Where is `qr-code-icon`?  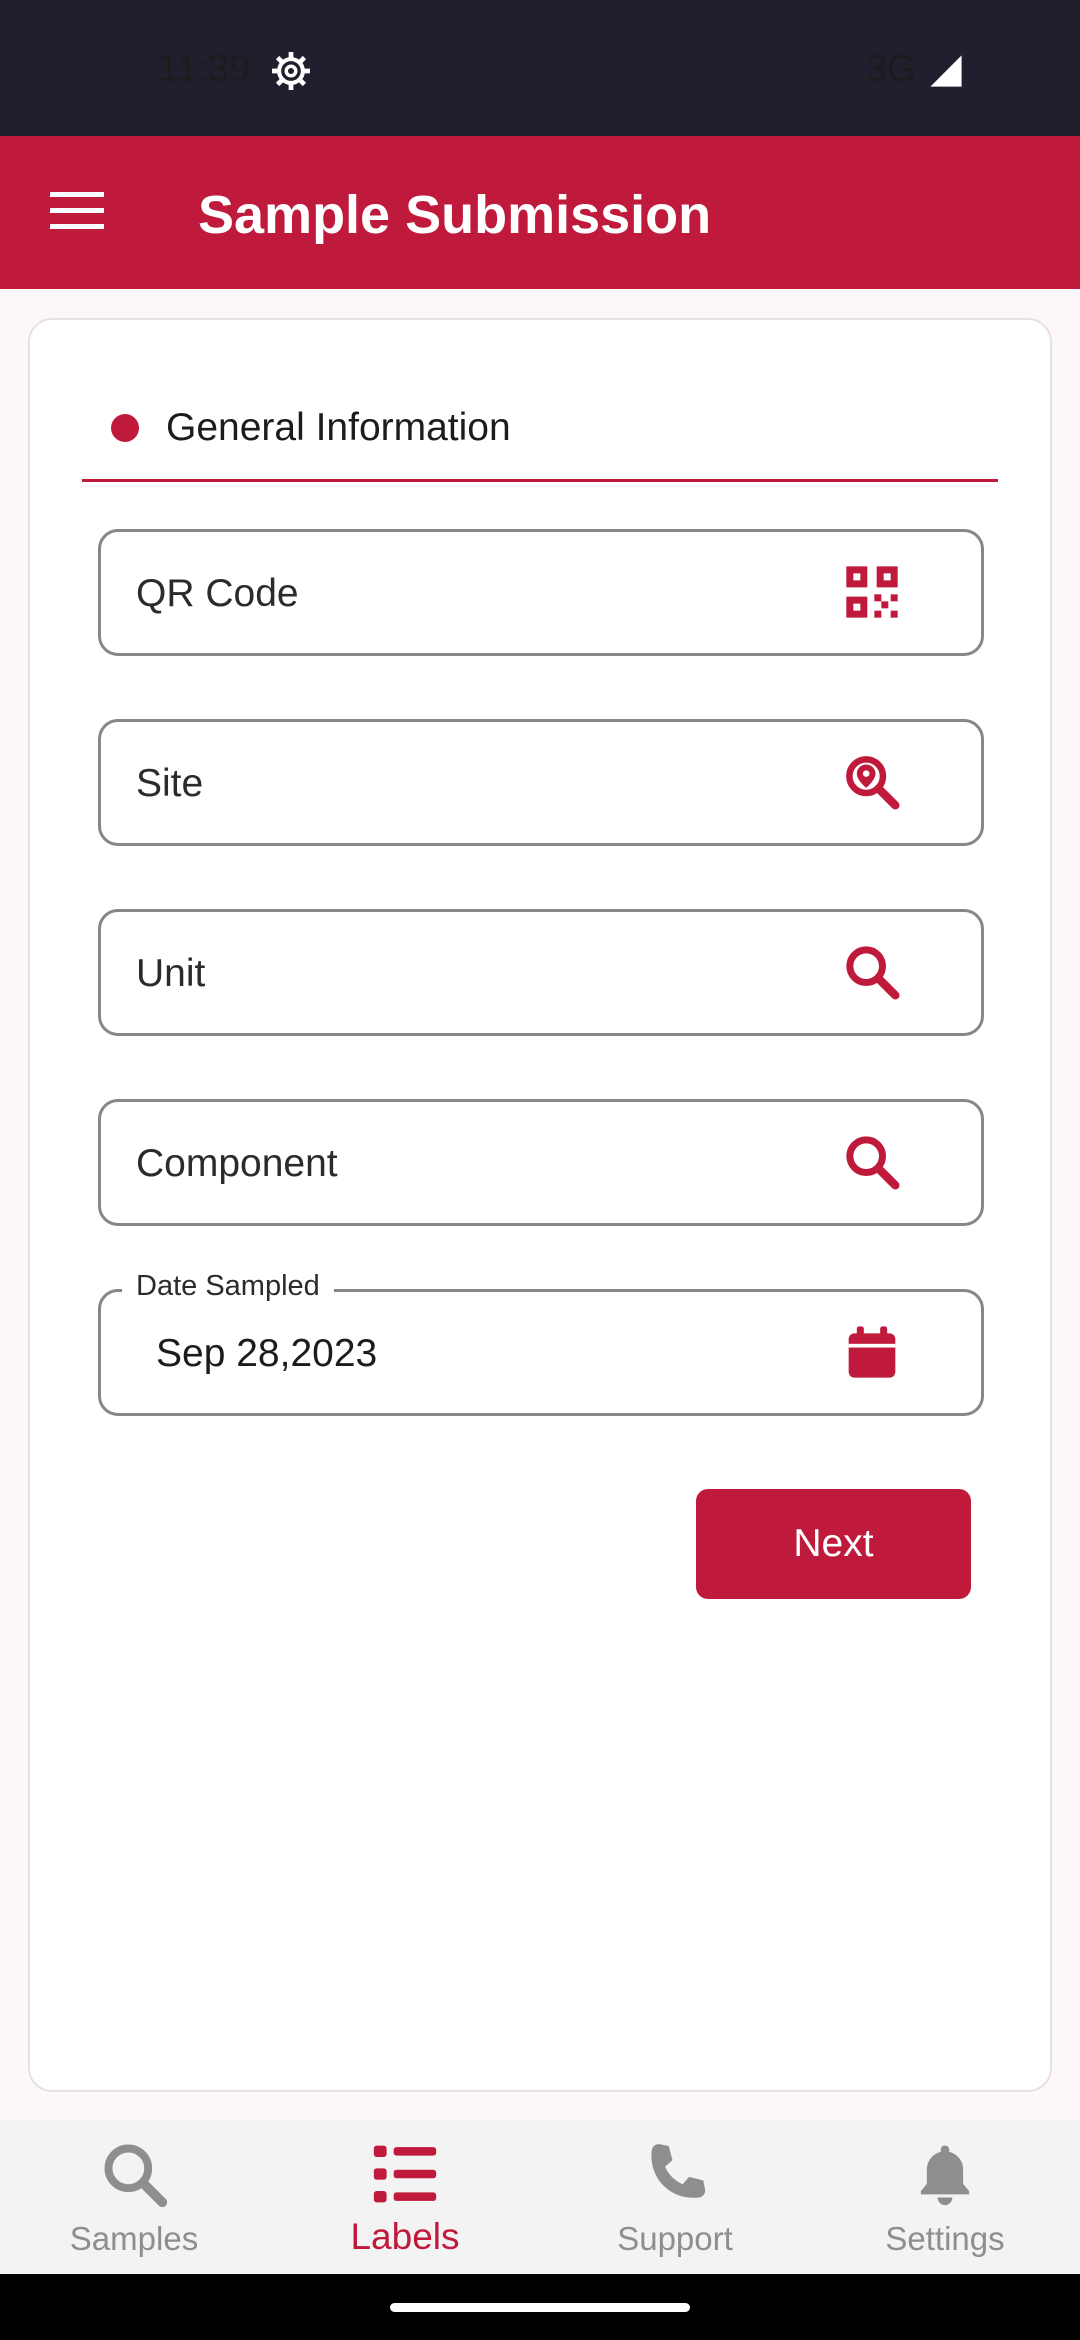 qr-code-icon is located at coordinates (872, 592).